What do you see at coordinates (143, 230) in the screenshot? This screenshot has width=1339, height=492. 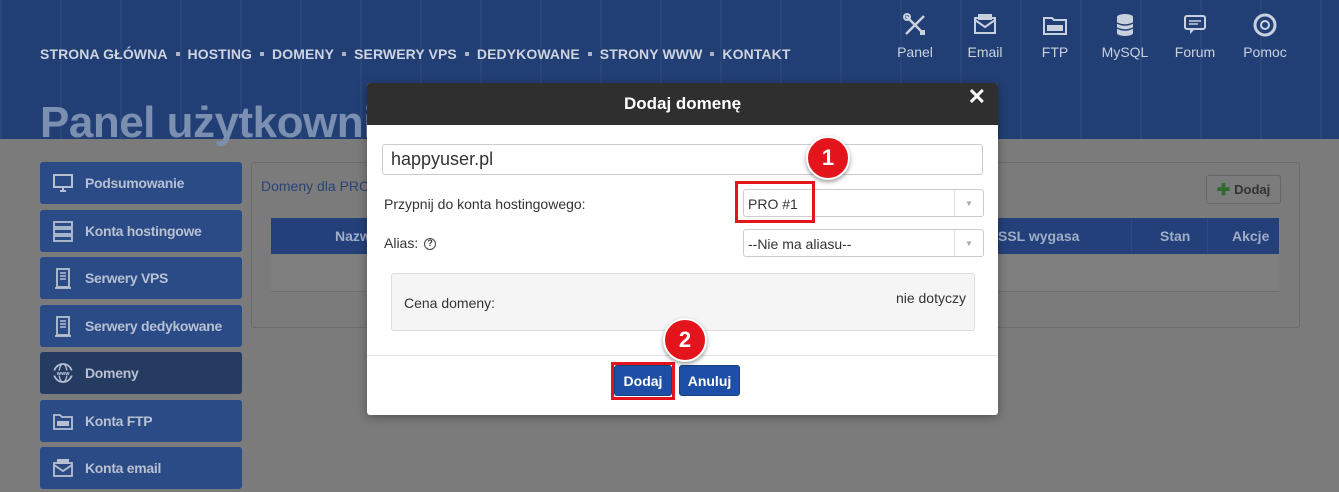 I see `sidebar-item-label: Konta hostingowe` at bounding box center [143, 230].